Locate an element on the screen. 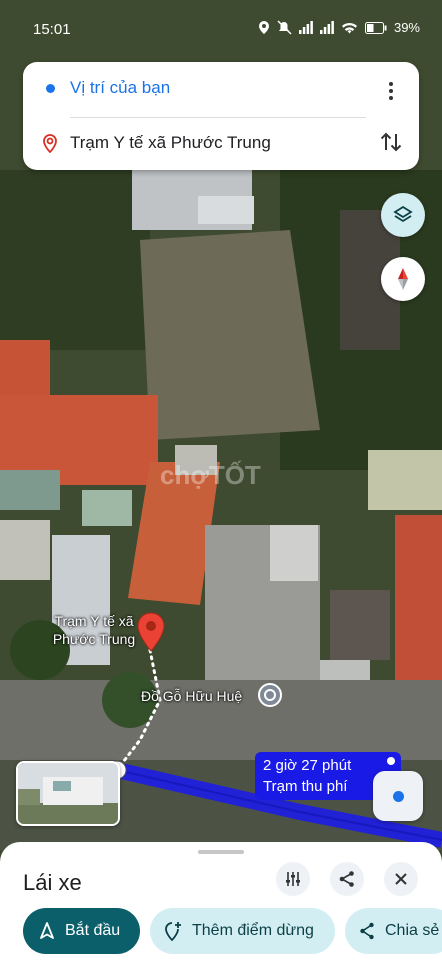 The height and width of the screenshot is (960, 442). add-stop-label: Thêm điểm dừng is located at coordinates (253, 930).